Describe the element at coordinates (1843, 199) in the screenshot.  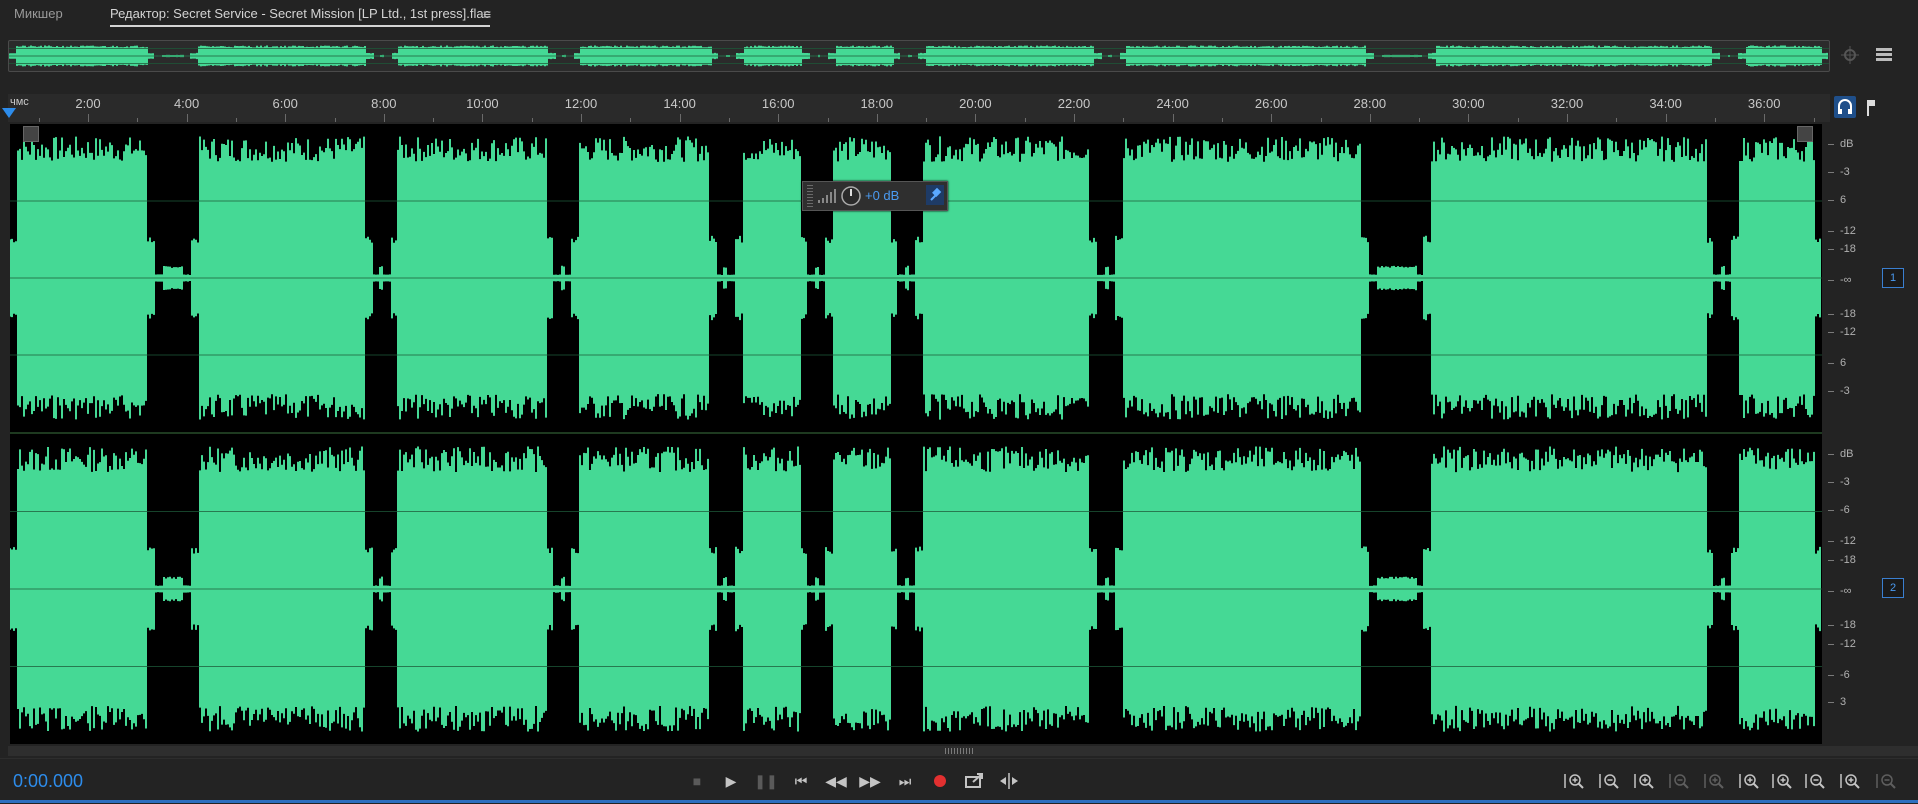
I see `db-label: 6` at that location.